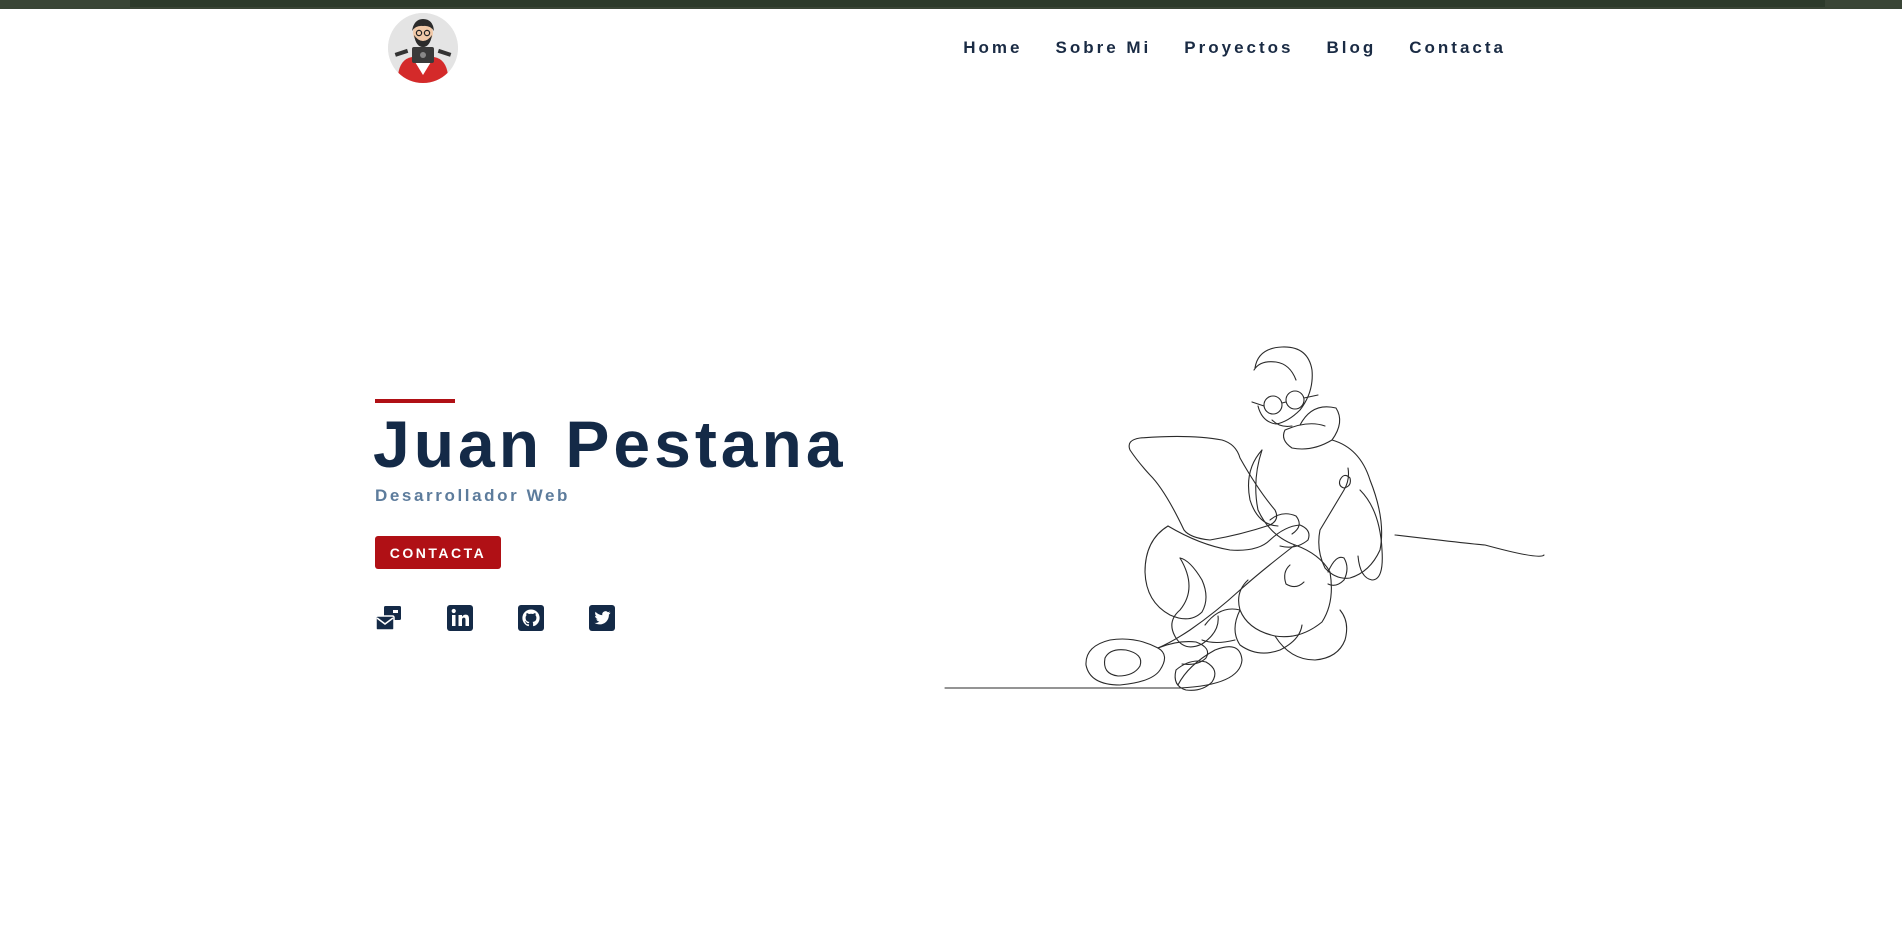 This screenshot has height=936, width=1902. I want to click on contact-button: CONTACTA, so click(438, 552).